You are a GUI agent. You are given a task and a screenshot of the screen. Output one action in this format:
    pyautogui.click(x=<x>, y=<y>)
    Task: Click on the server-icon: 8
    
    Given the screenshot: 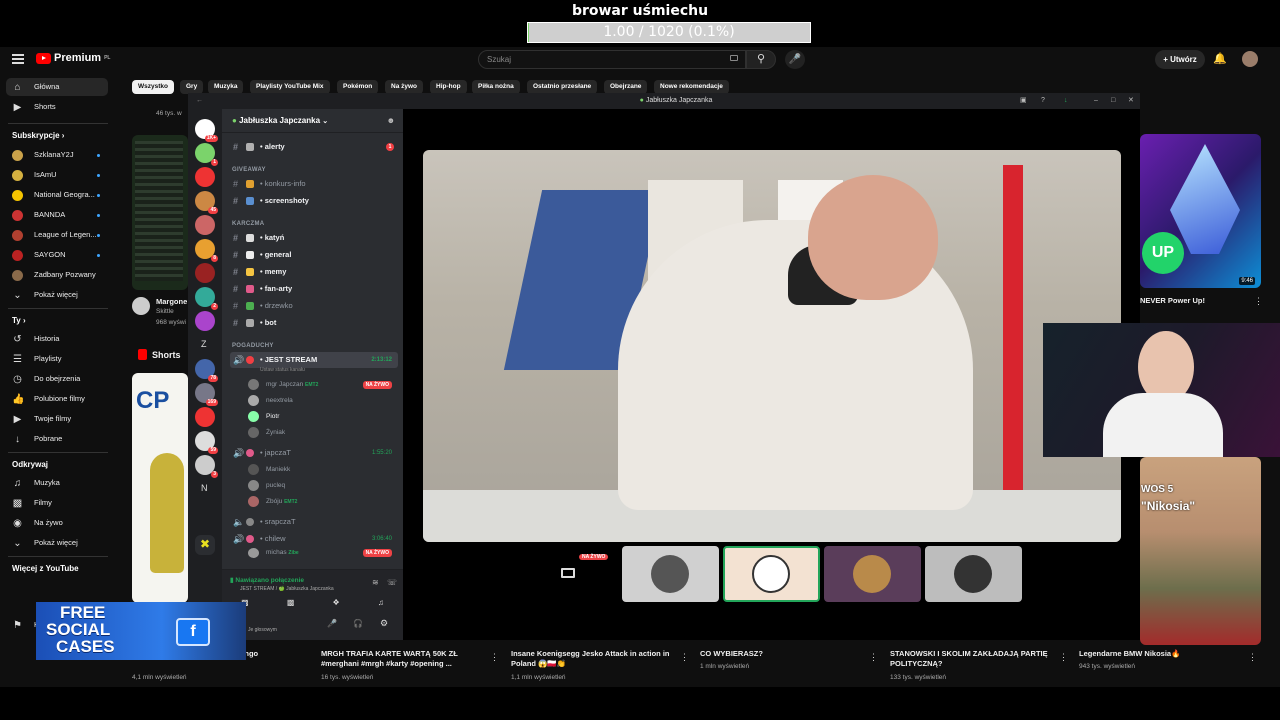 What is the action you would take?
    pyautogui.click(x=206, y=250)
    